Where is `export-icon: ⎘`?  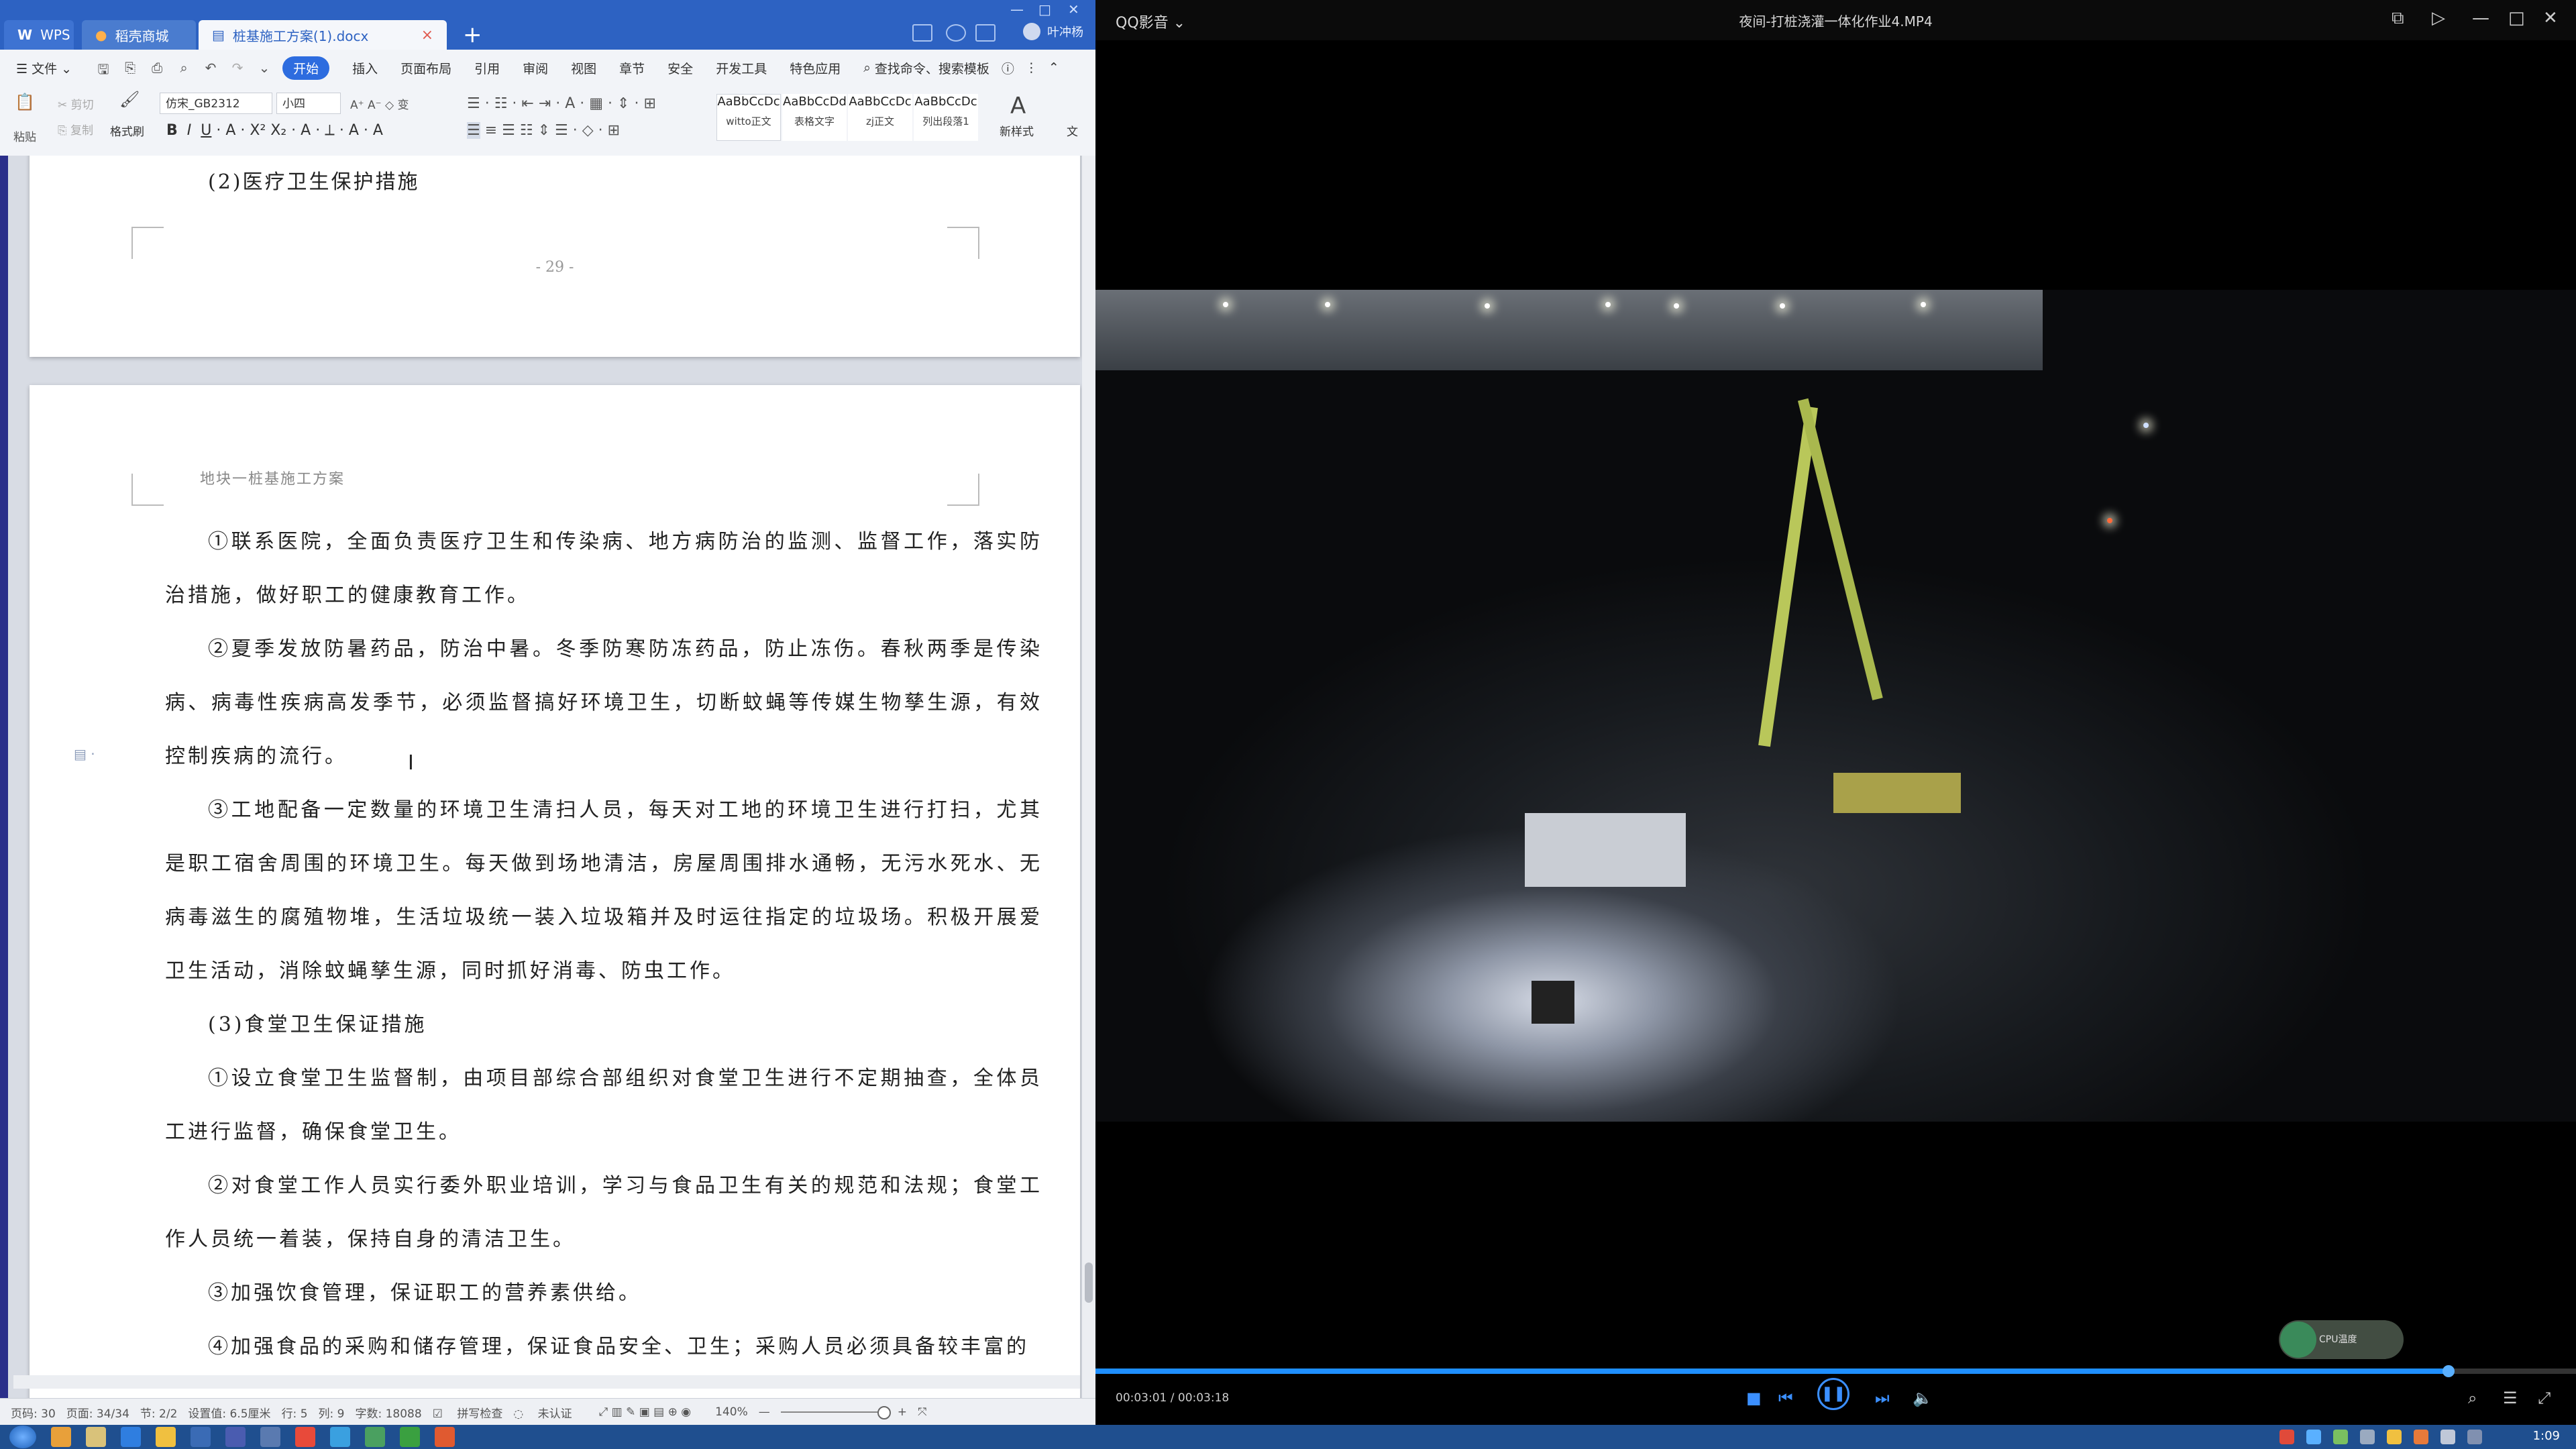 export-icon: ⎘ is located at coordinates (130, 68).